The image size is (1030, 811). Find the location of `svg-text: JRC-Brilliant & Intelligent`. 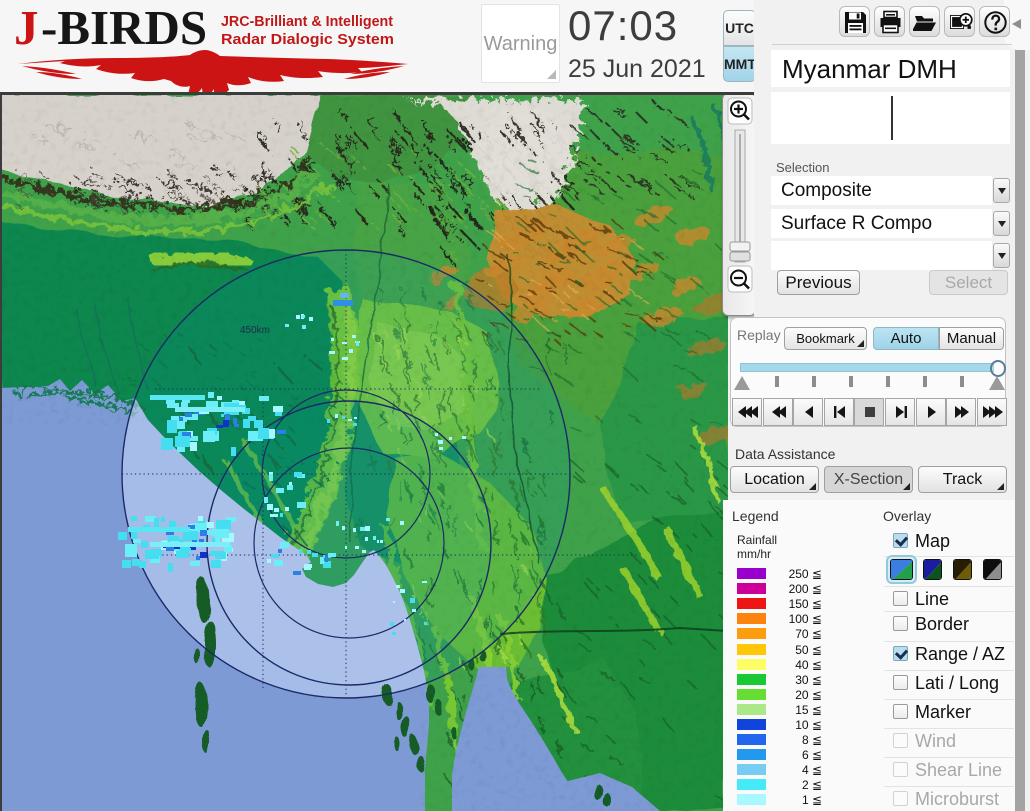

svg-text: JRC-Brilliant & Intelligent is located at coordinates (307, 22).